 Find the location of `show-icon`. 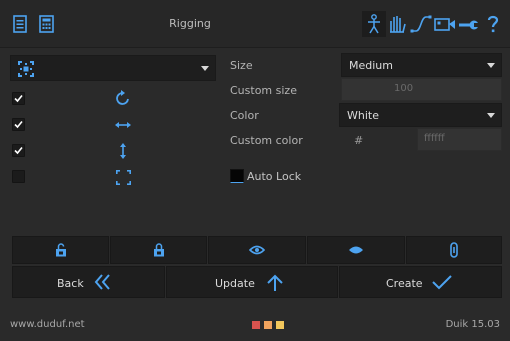

show-icon is located at coordinates (257, 250).